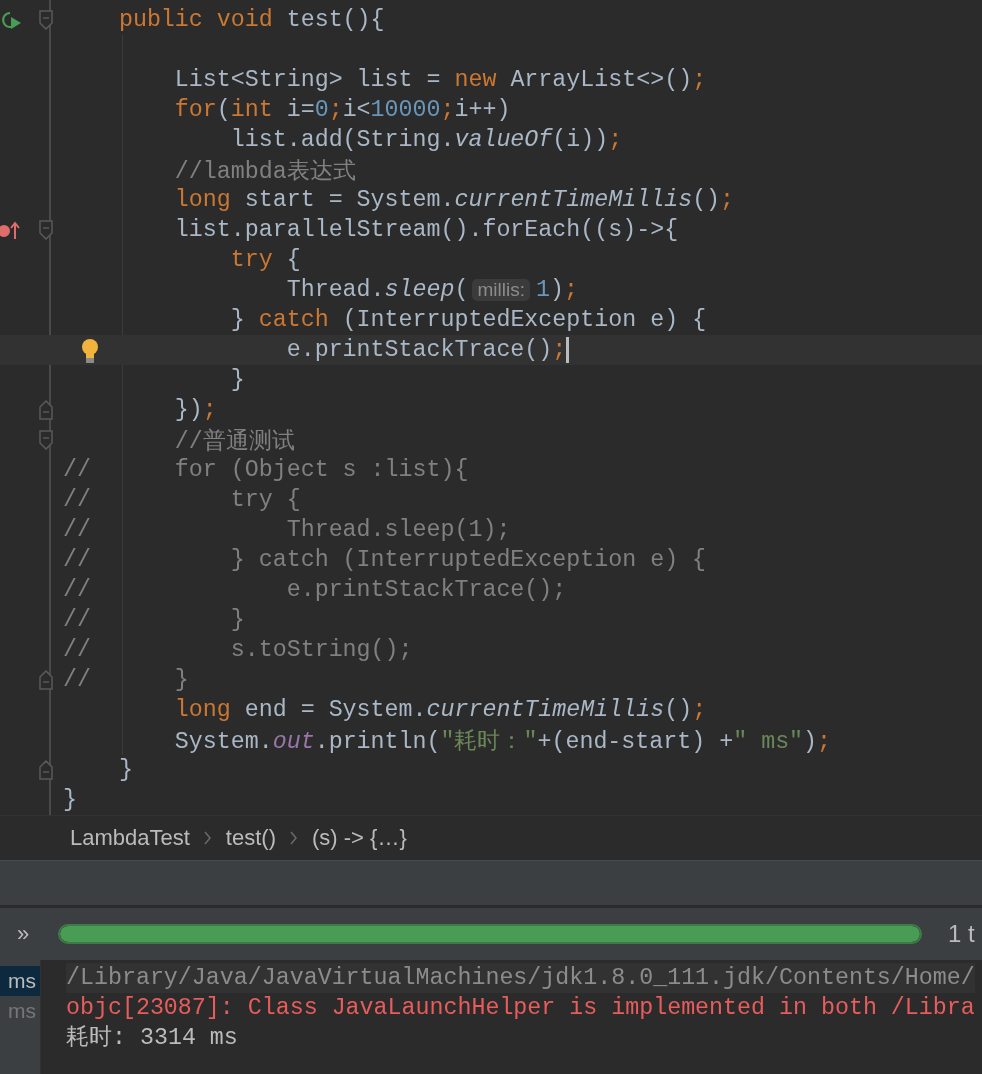 The height and width of the screenshot is (1074, 982). I want to click on code-text: long end = System.currentTimeMillis();, so click(440, 710).